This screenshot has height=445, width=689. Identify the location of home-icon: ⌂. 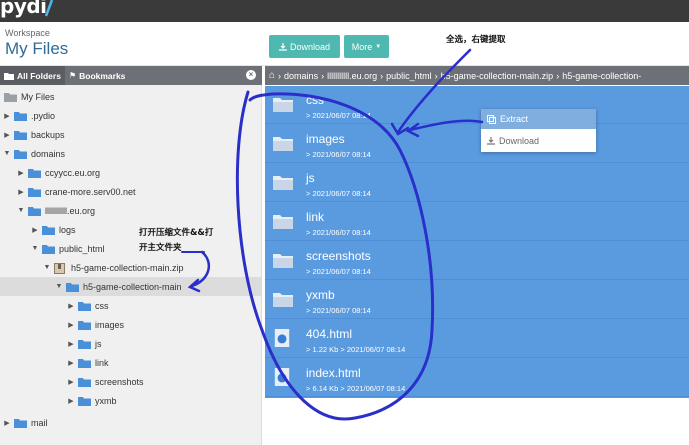
(272, 75).